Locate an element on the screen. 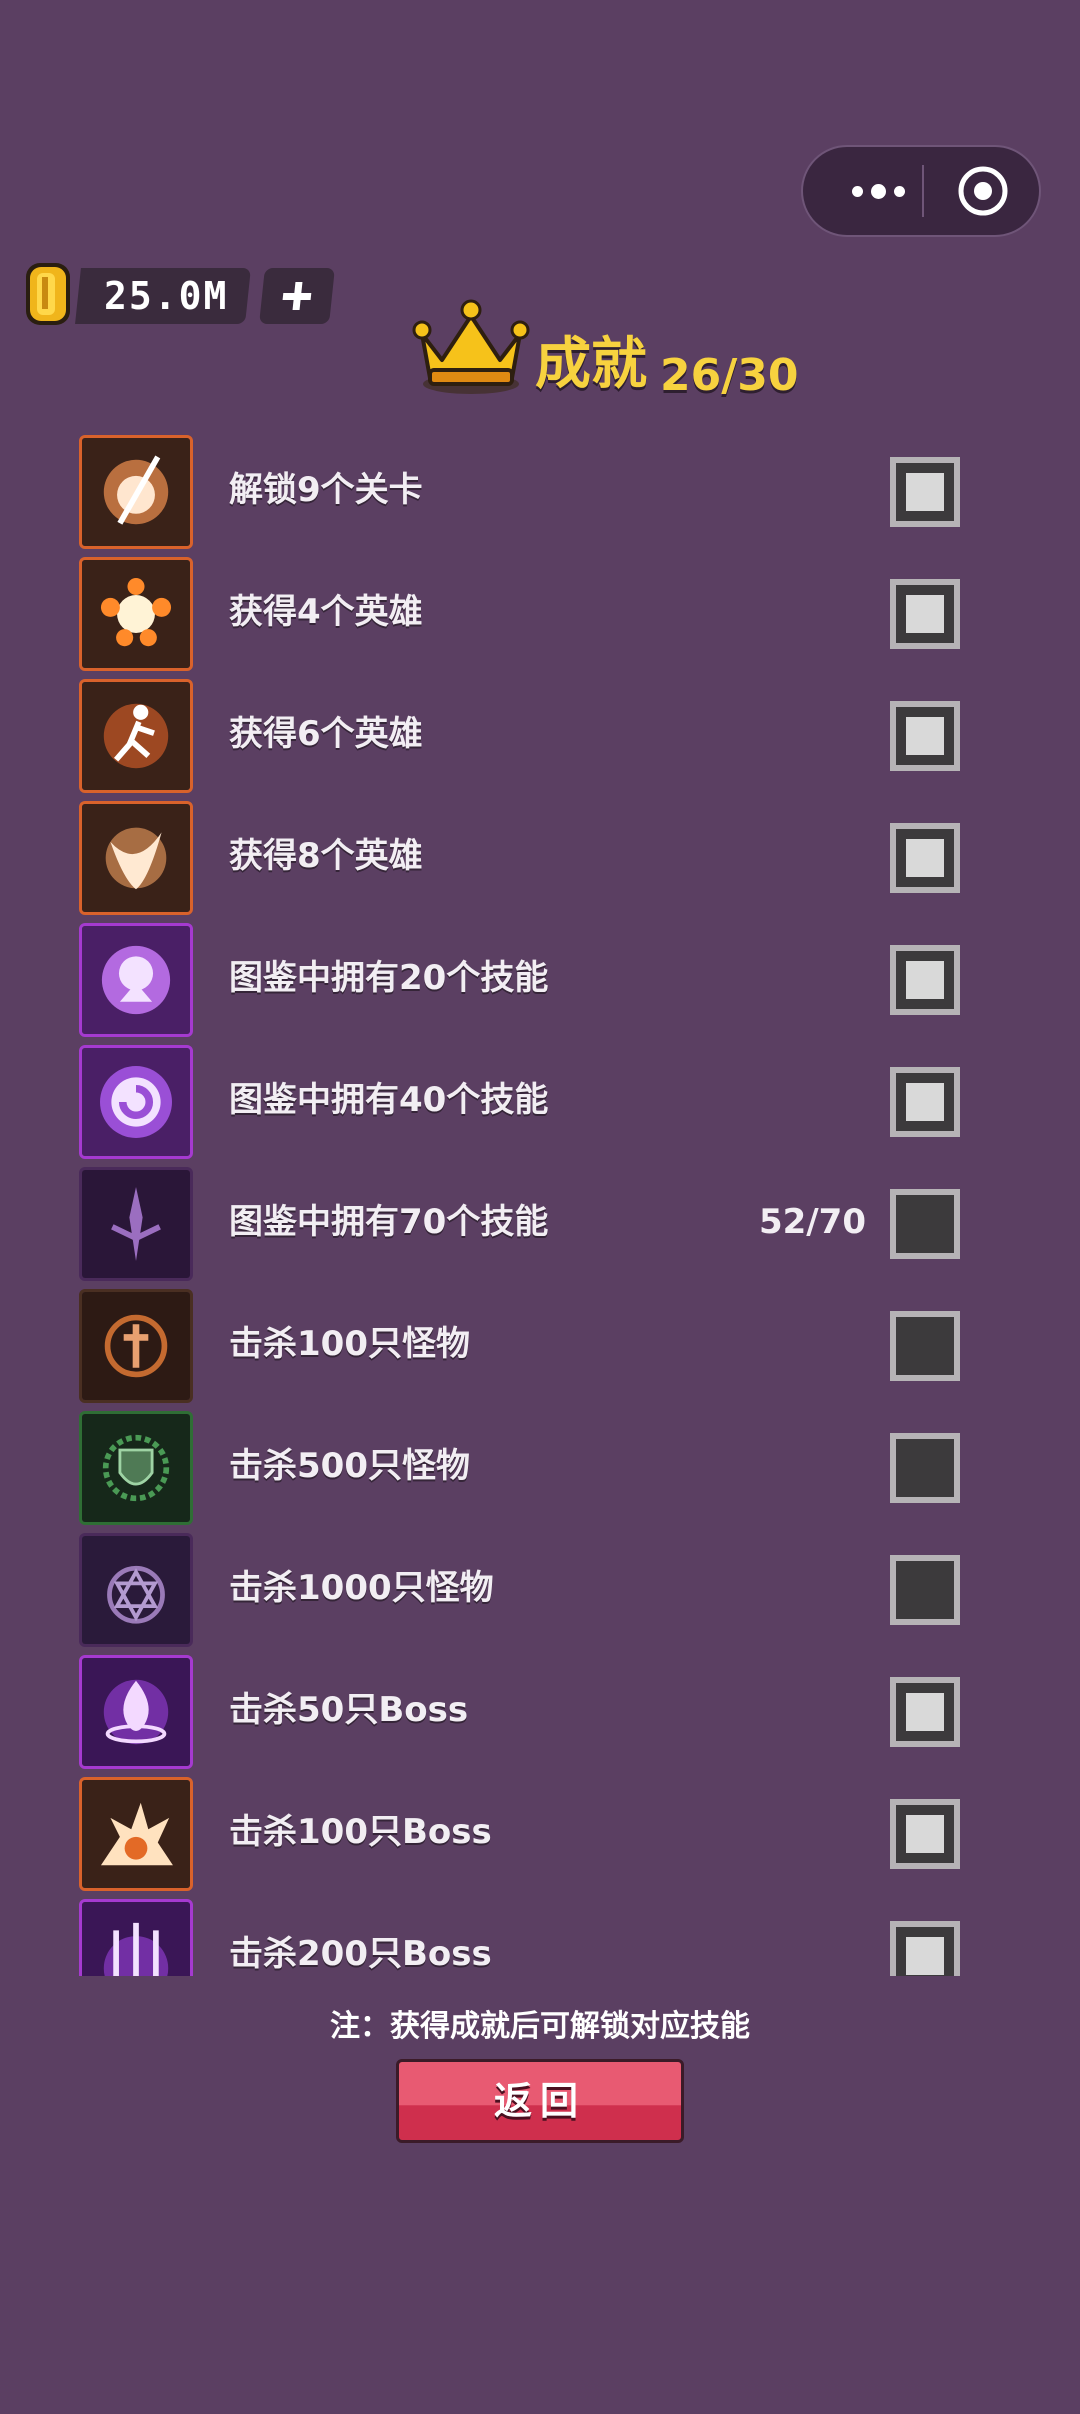 The image size is (1080, 2414). achievement-label: 获得6个英雄 is located at coordinates (326, 734).